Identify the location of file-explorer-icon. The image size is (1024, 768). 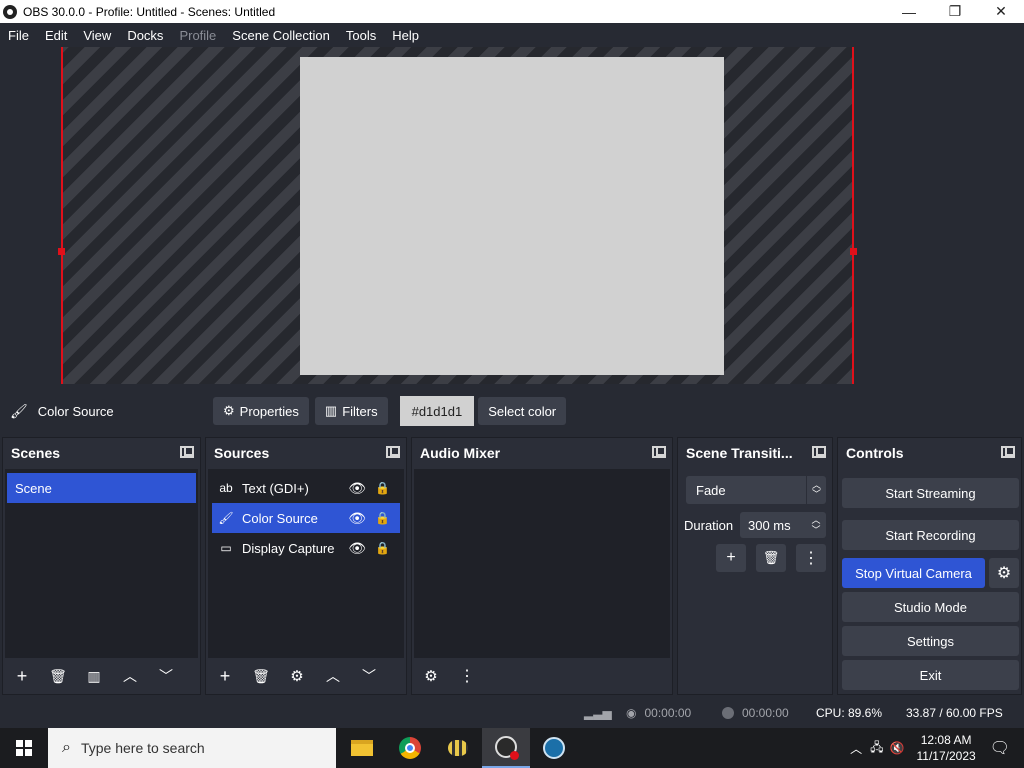
(362, 748).